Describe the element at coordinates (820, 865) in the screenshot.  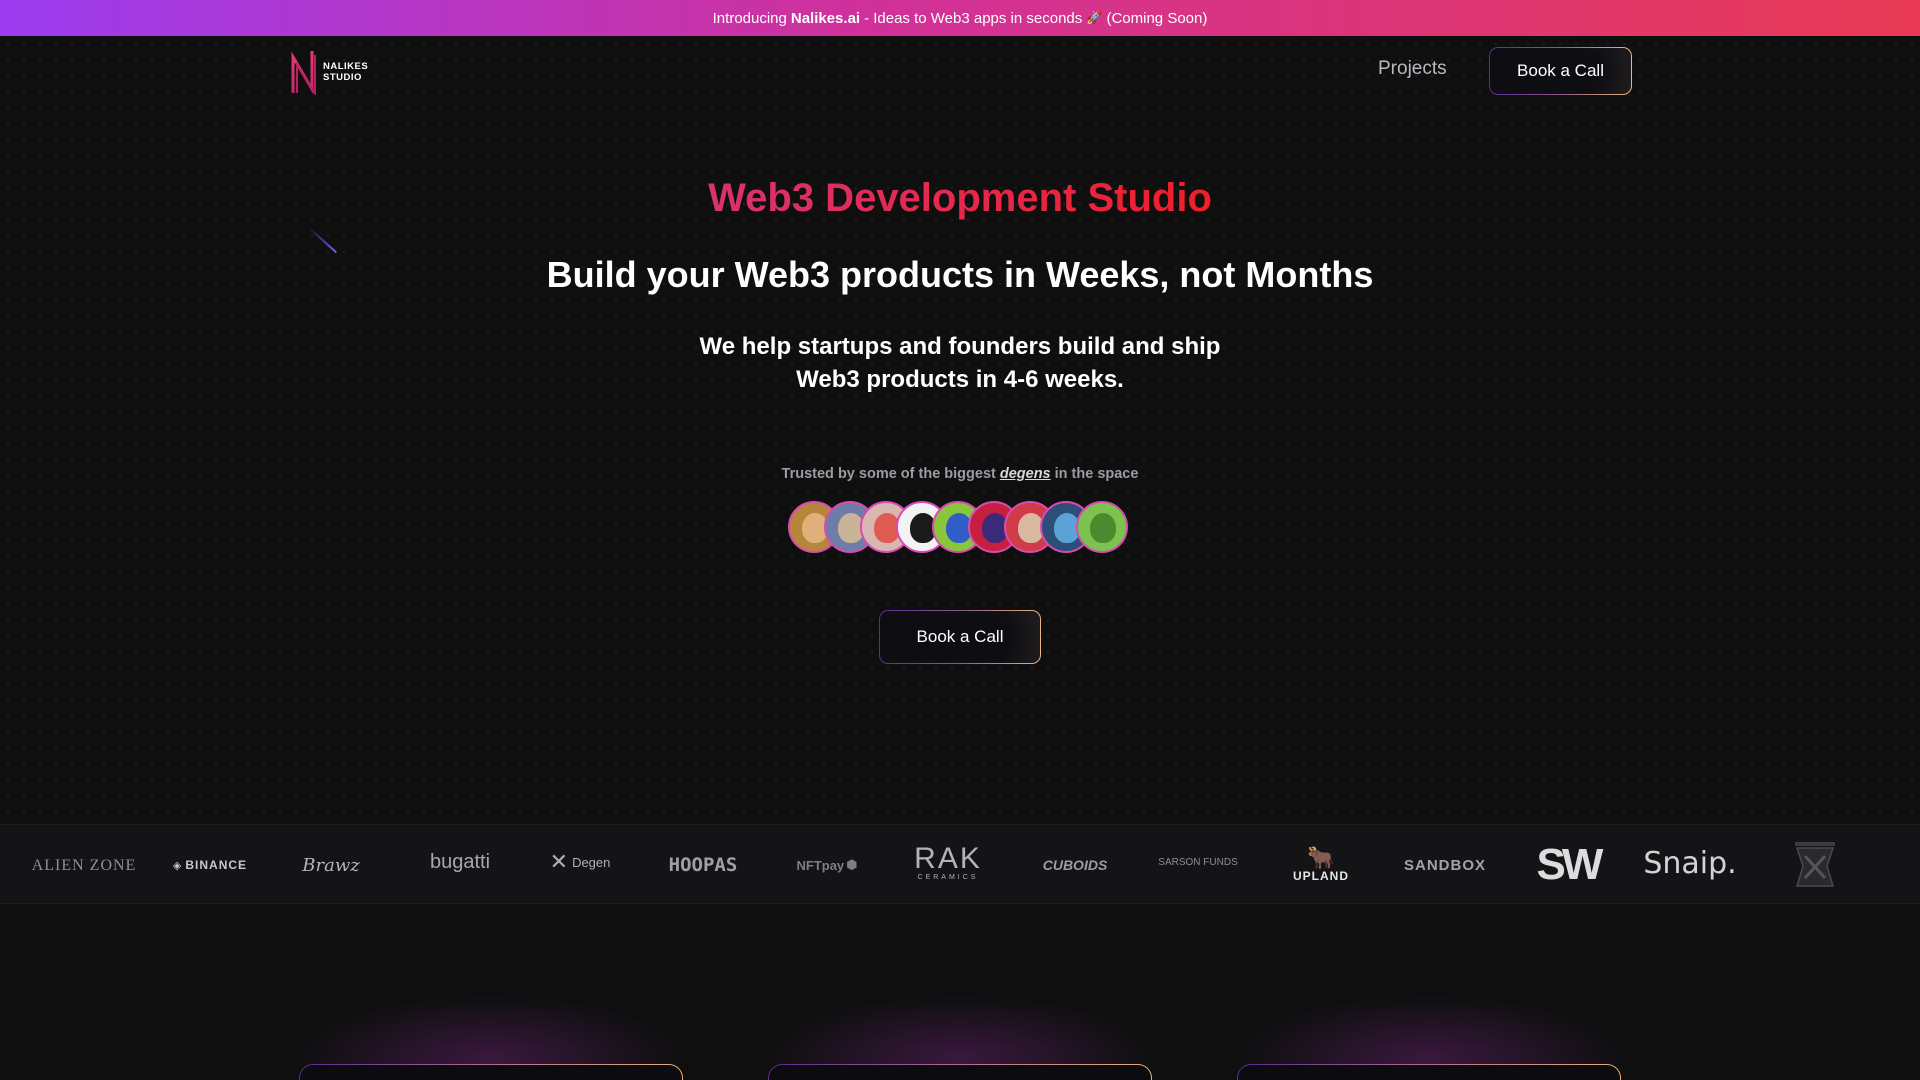
I see `partner-nftpay-label: NFTpay` at that location.